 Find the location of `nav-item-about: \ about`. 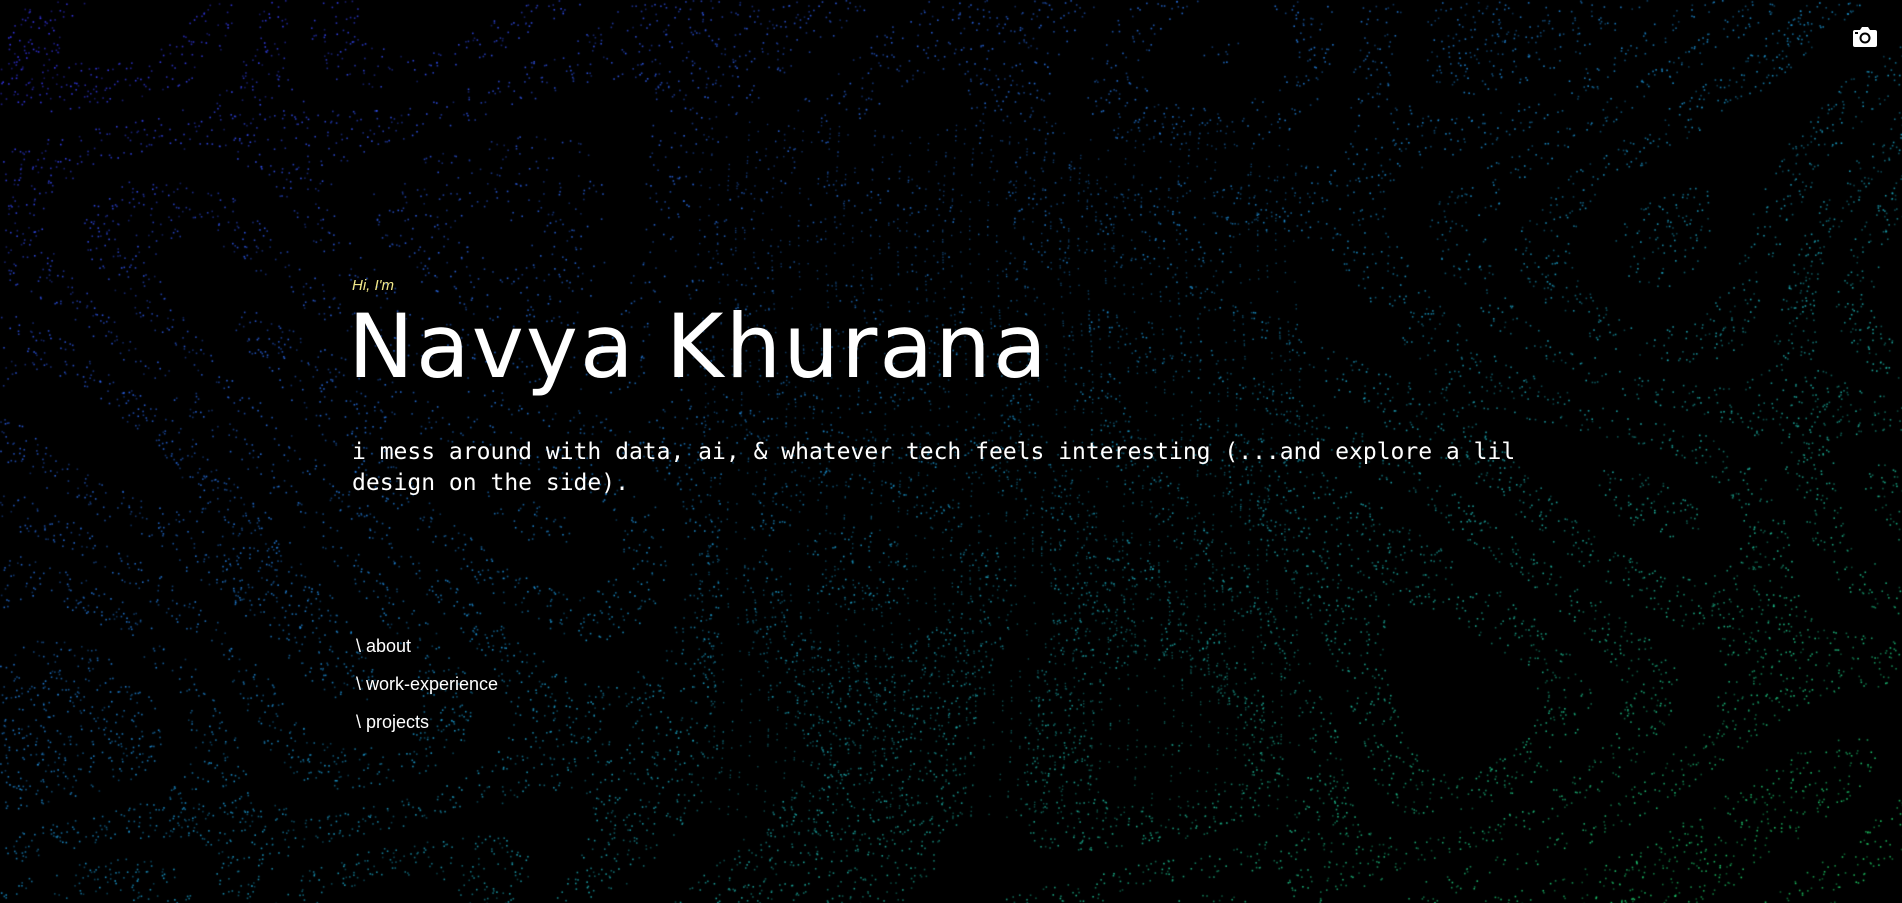

nav-item-about: \ about is located at coordinates (427, 655).